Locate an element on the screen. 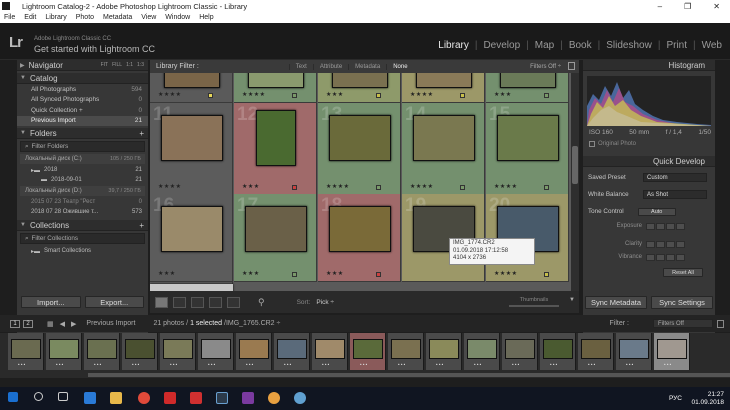 This screenshot has width=730, height=410. grid-cell: 17★★★ is located at coordinates (275, 238).